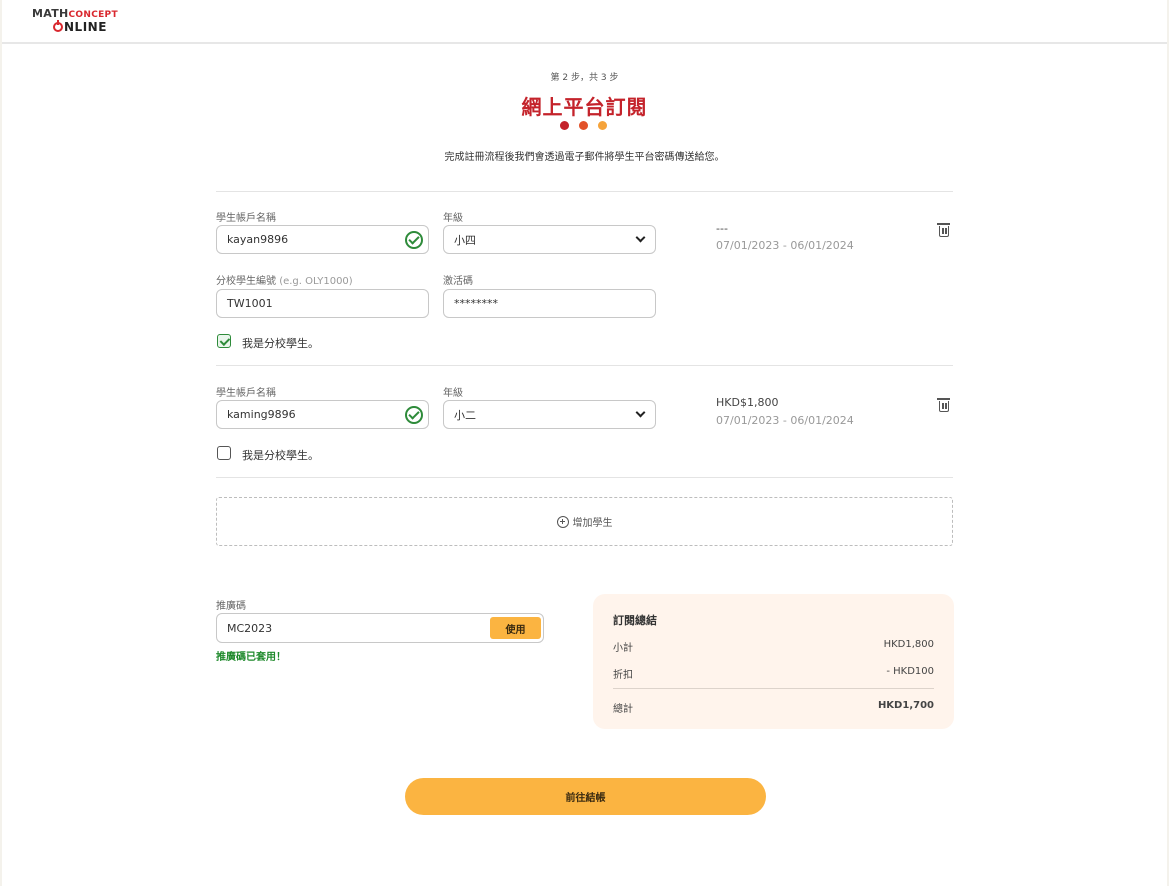  What do you see at coordinates (258, 239) in the screenshot?
I see `account-name-value: kayan9896` at bounding box center [258, 239].